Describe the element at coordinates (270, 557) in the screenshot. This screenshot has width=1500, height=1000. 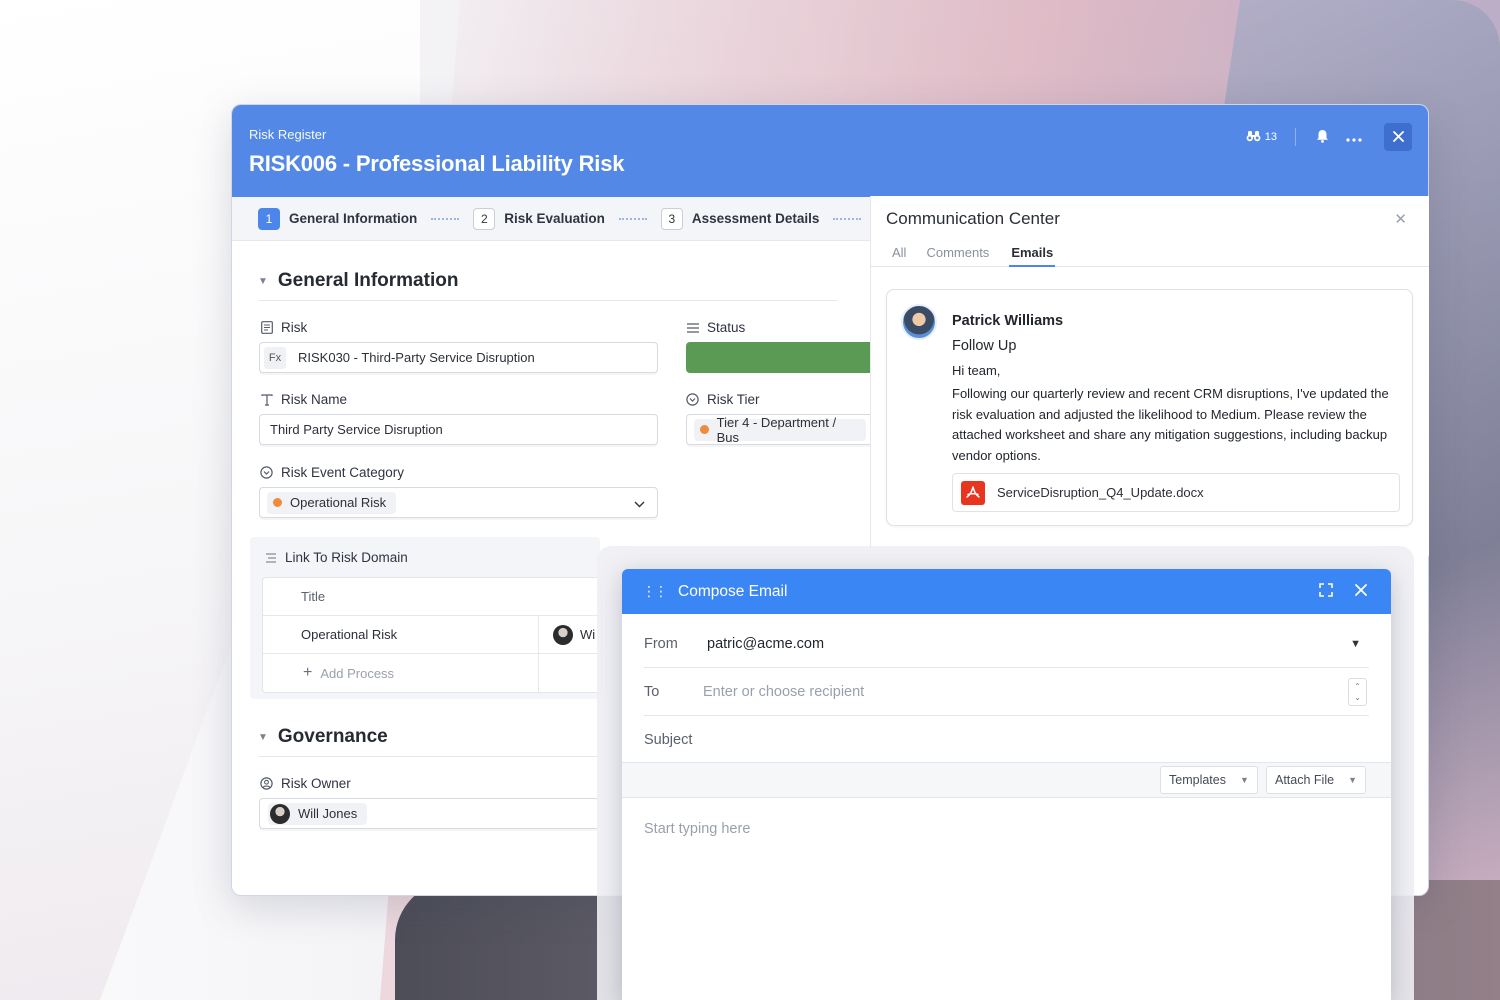
I see `link-list-icon` at that location.